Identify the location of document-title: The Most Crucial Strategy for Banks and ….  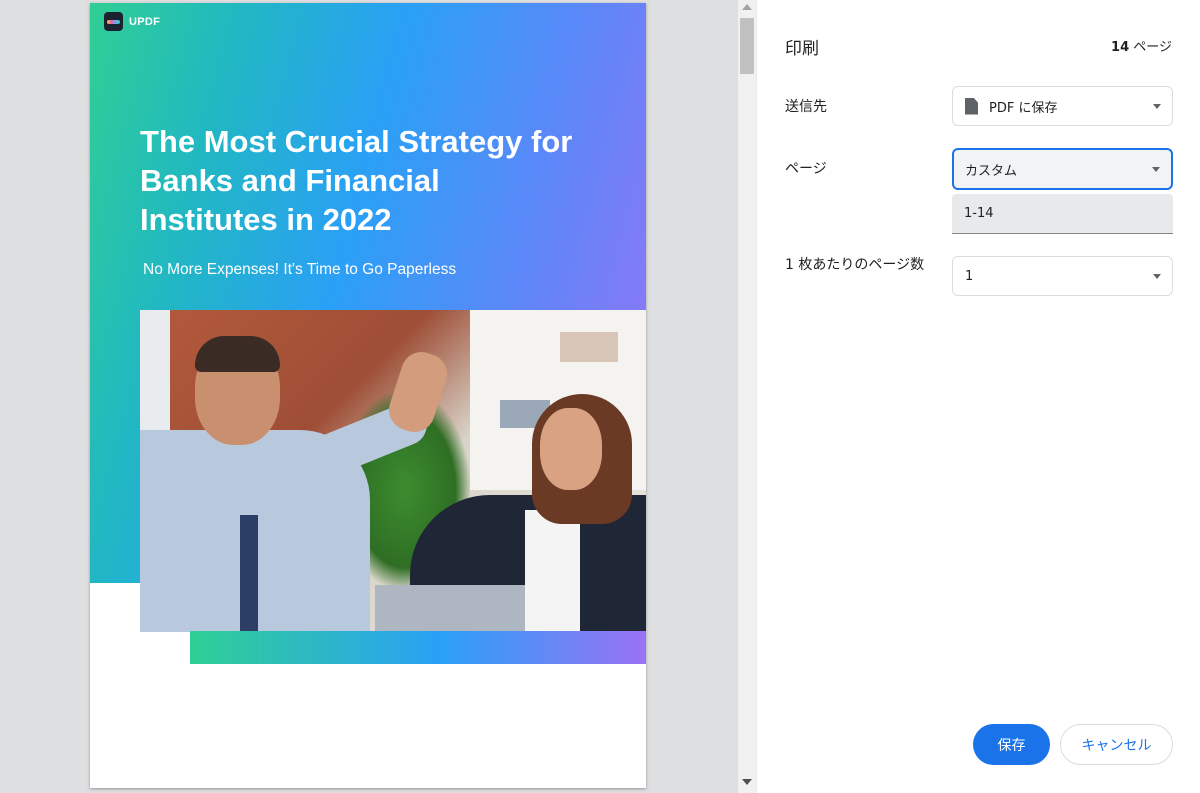
(356, 180).